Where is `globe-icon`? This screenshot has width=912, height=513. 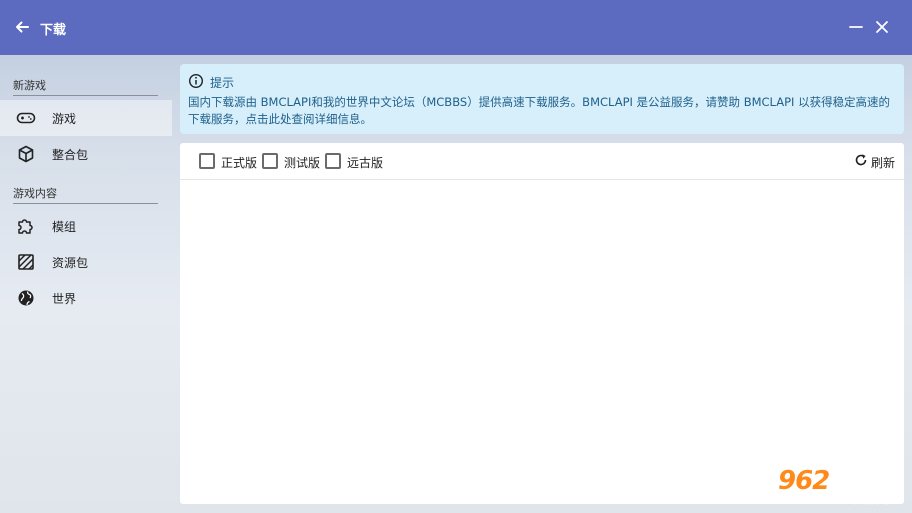 globe-icon is located at coordinates (26, 298).